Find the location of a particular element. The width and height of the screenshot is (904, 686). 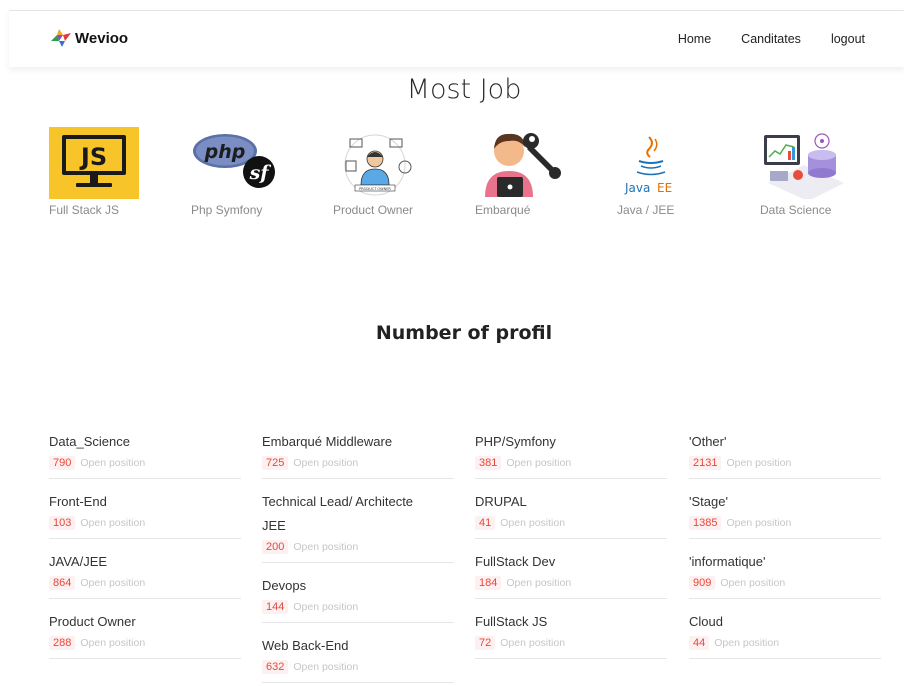

nav-links: Home Canditates logout is located at coordinates (756, 39).